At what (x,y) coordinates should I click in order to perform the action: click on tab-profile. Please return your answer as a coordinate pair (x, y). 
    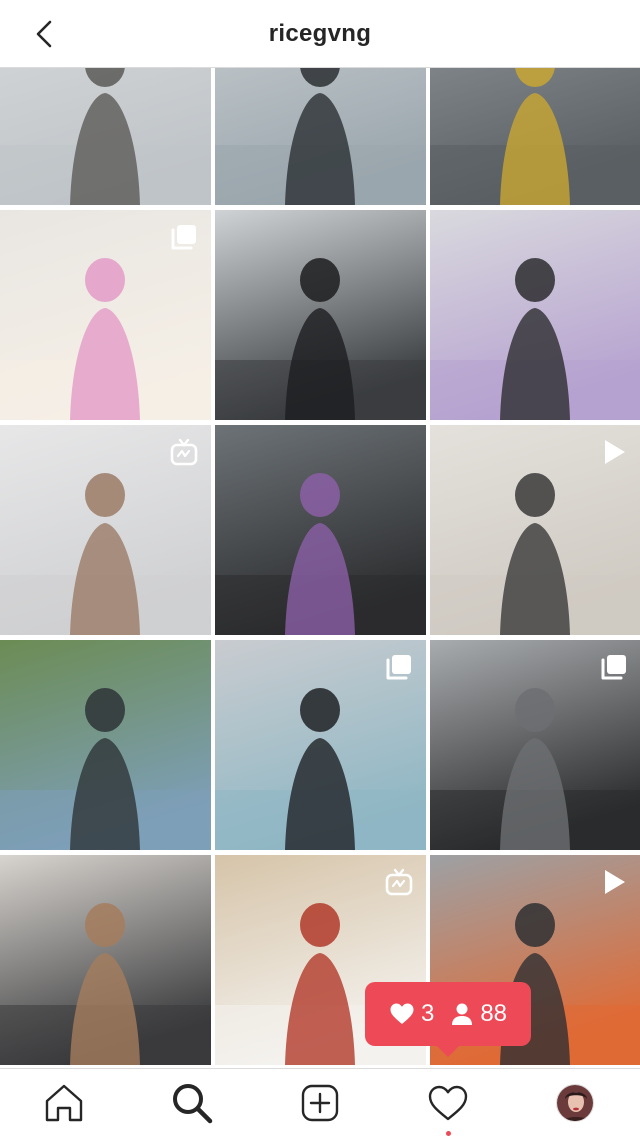
    Looking at the image, I should click on (575, 1103).